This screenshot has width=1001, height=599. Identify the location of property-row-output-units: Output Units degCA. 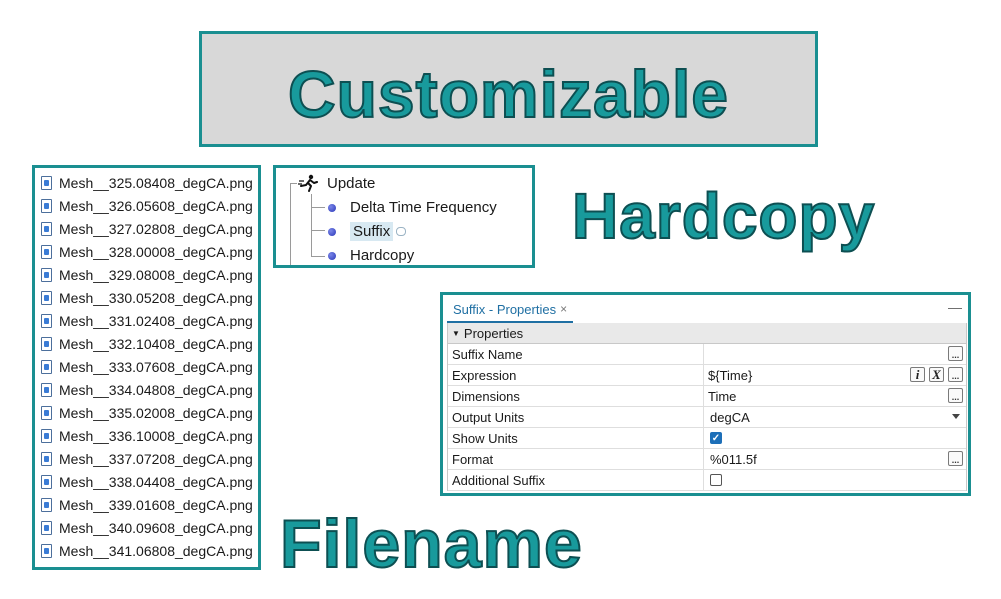
(707, 417).